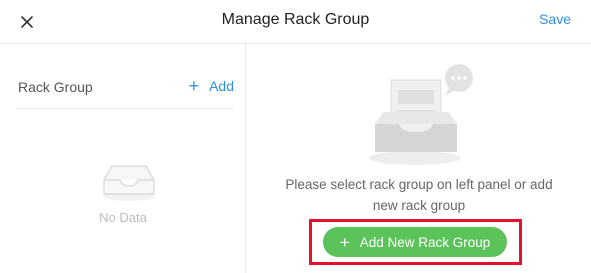  I want to click on add-link-label: Add, so click(221, 86).